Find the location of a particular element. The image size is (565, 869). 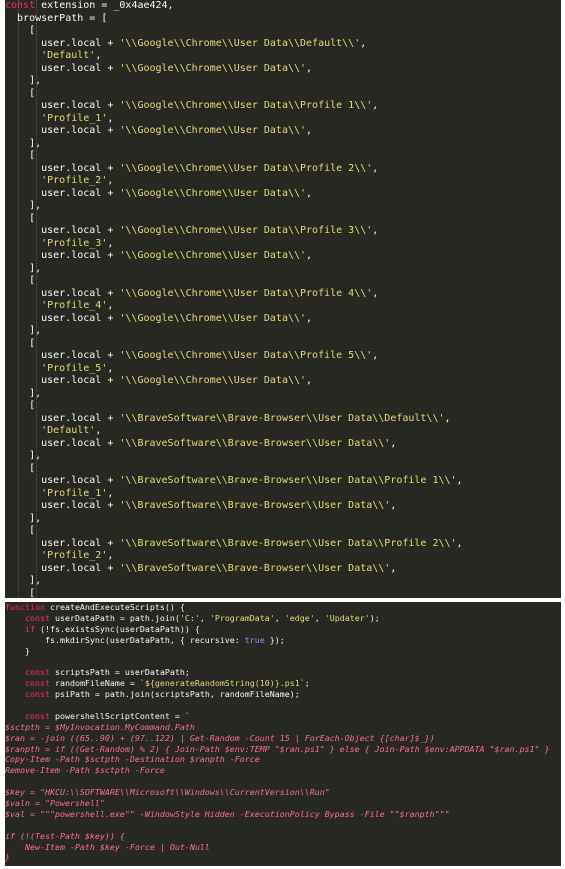

code-token: 'Default' is located at coordinates (68, 55).